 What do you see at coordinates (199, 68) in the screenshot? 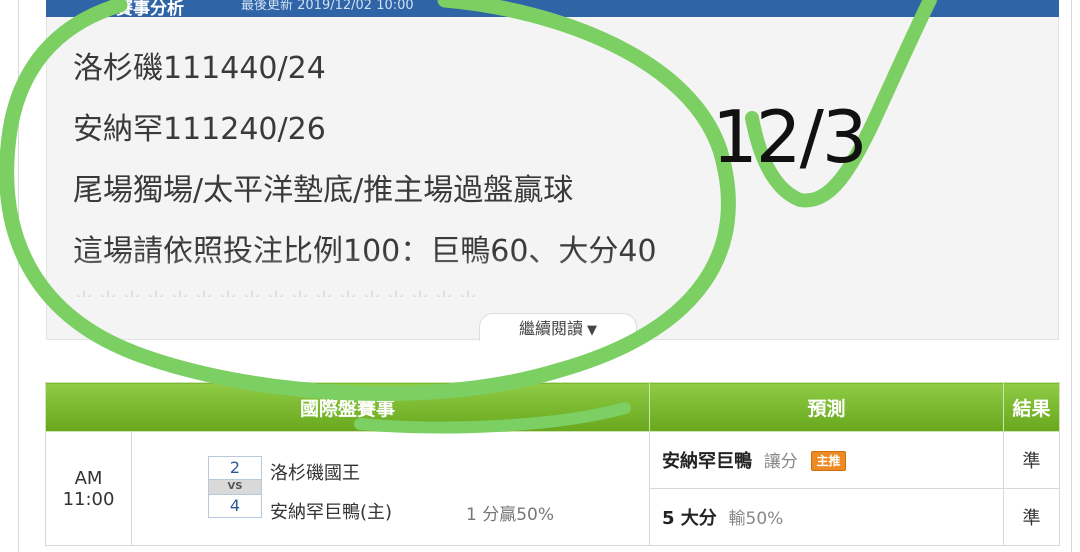
I see `post-line-1: 洛杉磯111440/24` at bounding box center [199, 68].